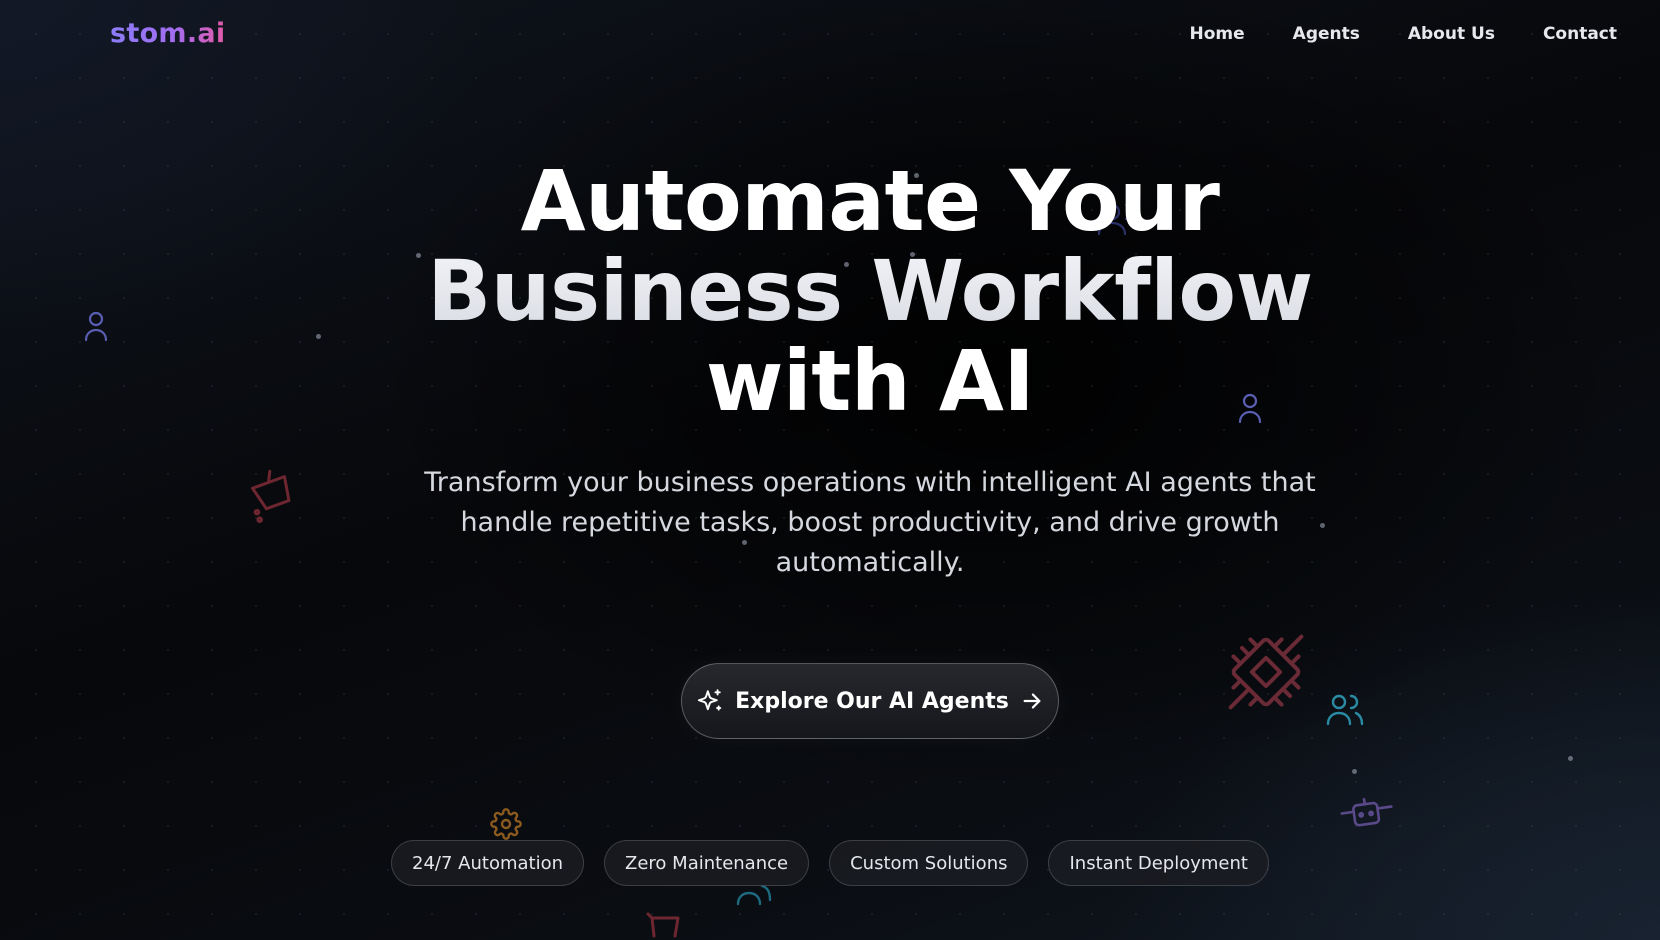  I want to click on sparkles-icon, so click(709, 700).